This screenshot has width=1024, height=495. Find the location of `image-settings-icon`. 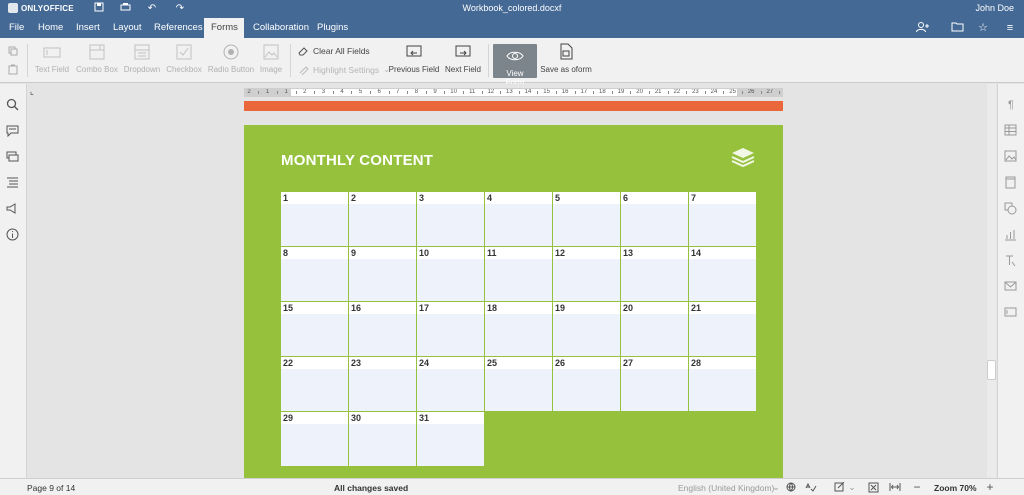

image-settings-icon is located at coordinates (1011, 157).